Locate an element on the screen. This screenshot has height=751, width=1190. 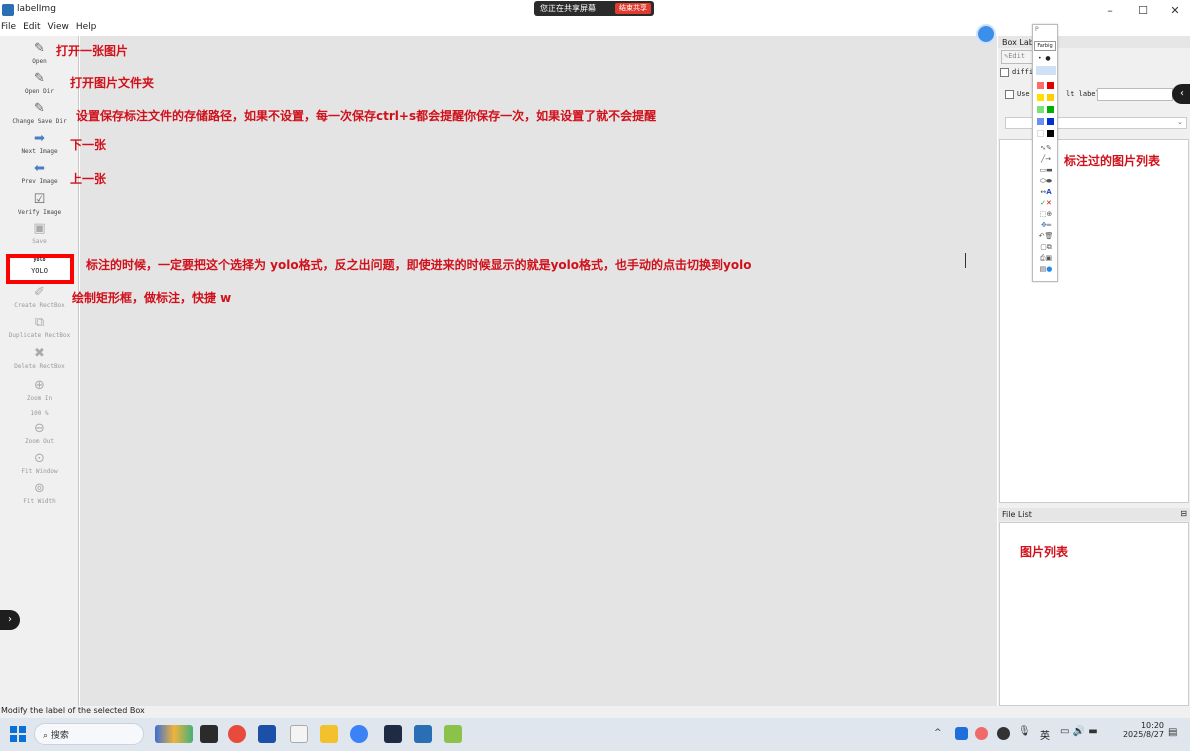
microphone-icon: 🎙 is located at coordinates (1024, 731).